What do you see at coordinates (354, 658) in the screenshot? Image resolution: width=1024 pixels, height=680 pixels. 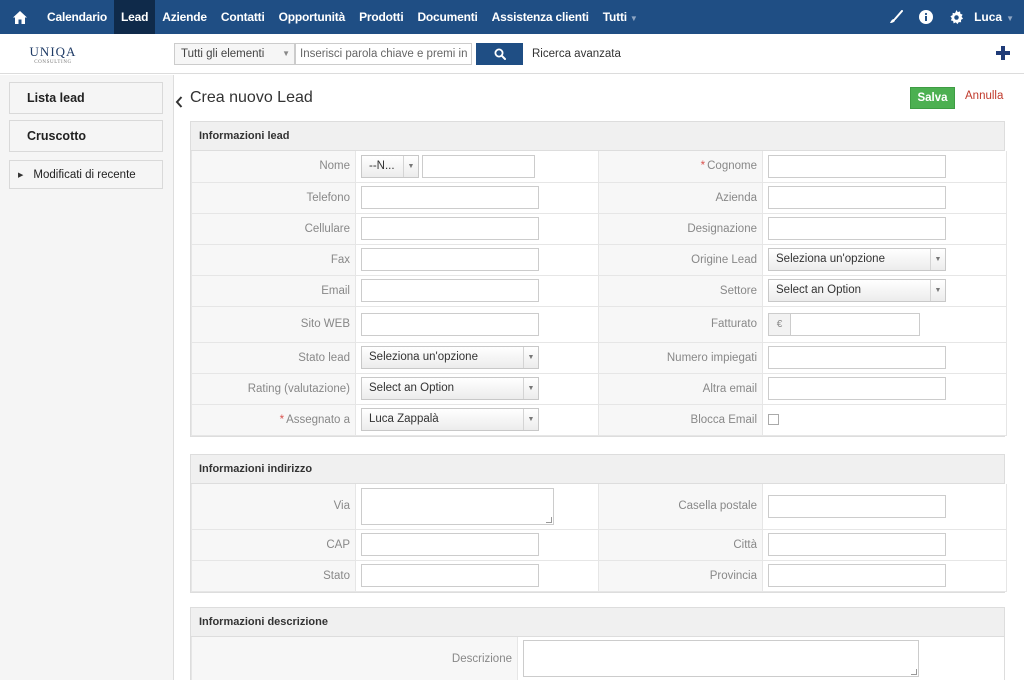 I see `field-label: Descrizione` at bounding box center [354, 658].